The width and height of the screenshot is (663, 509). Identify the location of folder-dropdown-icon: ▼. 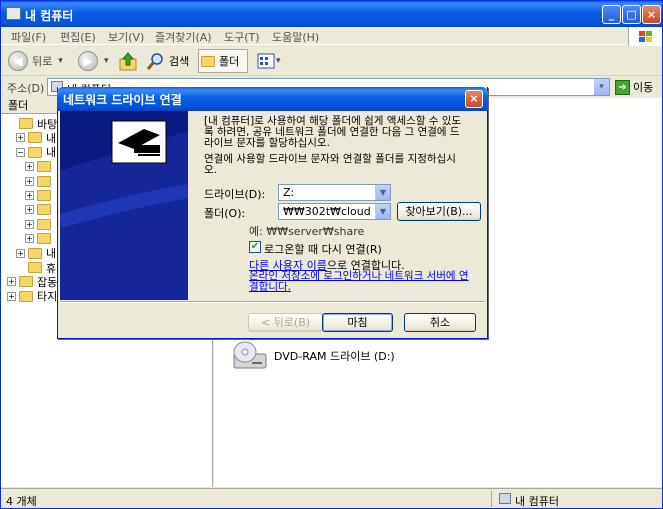
(382, 211).